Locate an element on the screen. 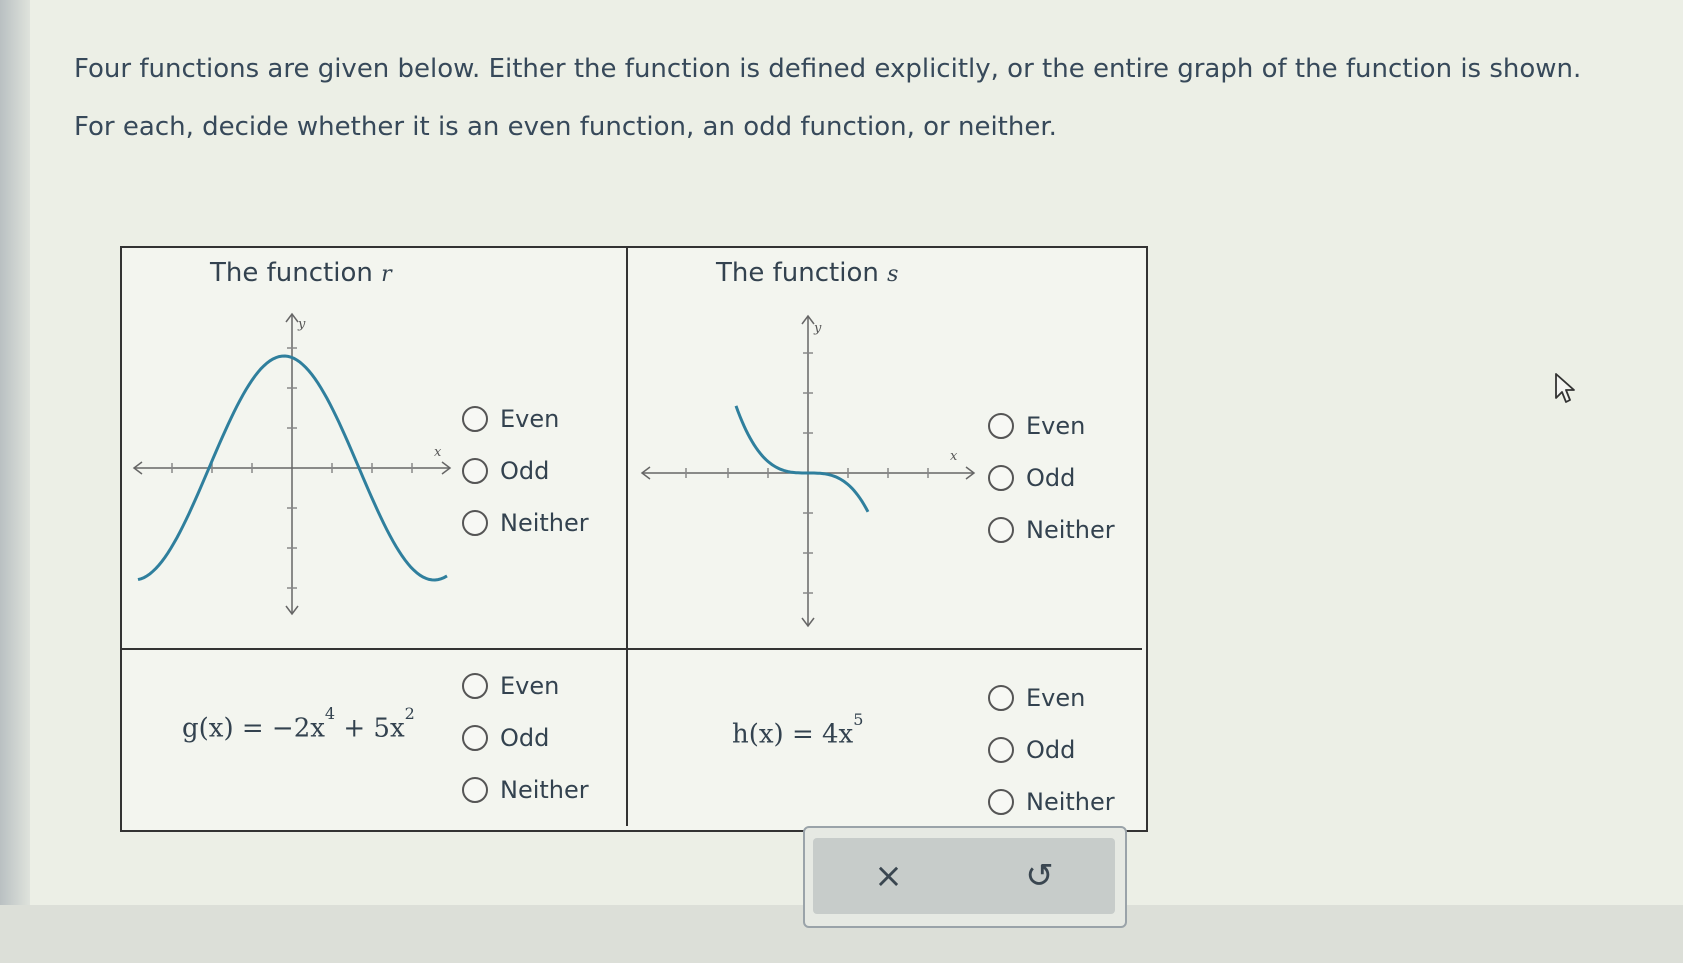 This screenshot has height=963, width=1683. undo-button: ↺ is located at coordinates (1039, 876).